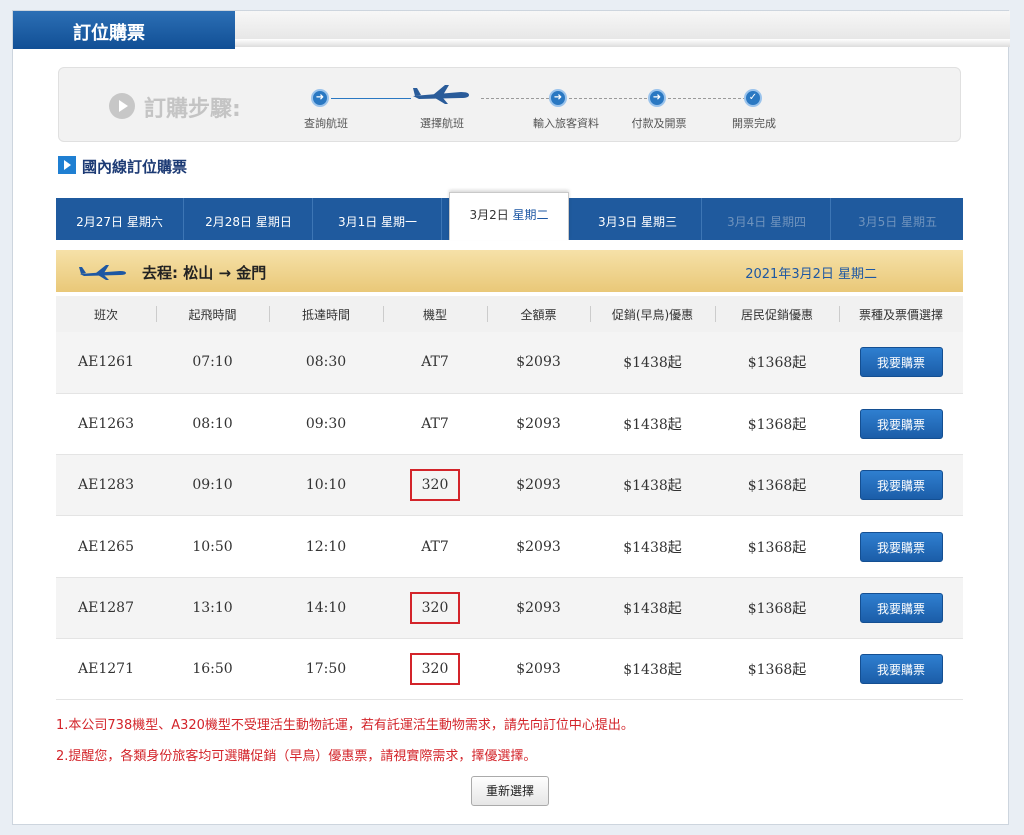 The image size is (1024, 835). Describe the element at coordinates (877, 222) in the screenshot. I see `tab-date: 3月5日` at that location.